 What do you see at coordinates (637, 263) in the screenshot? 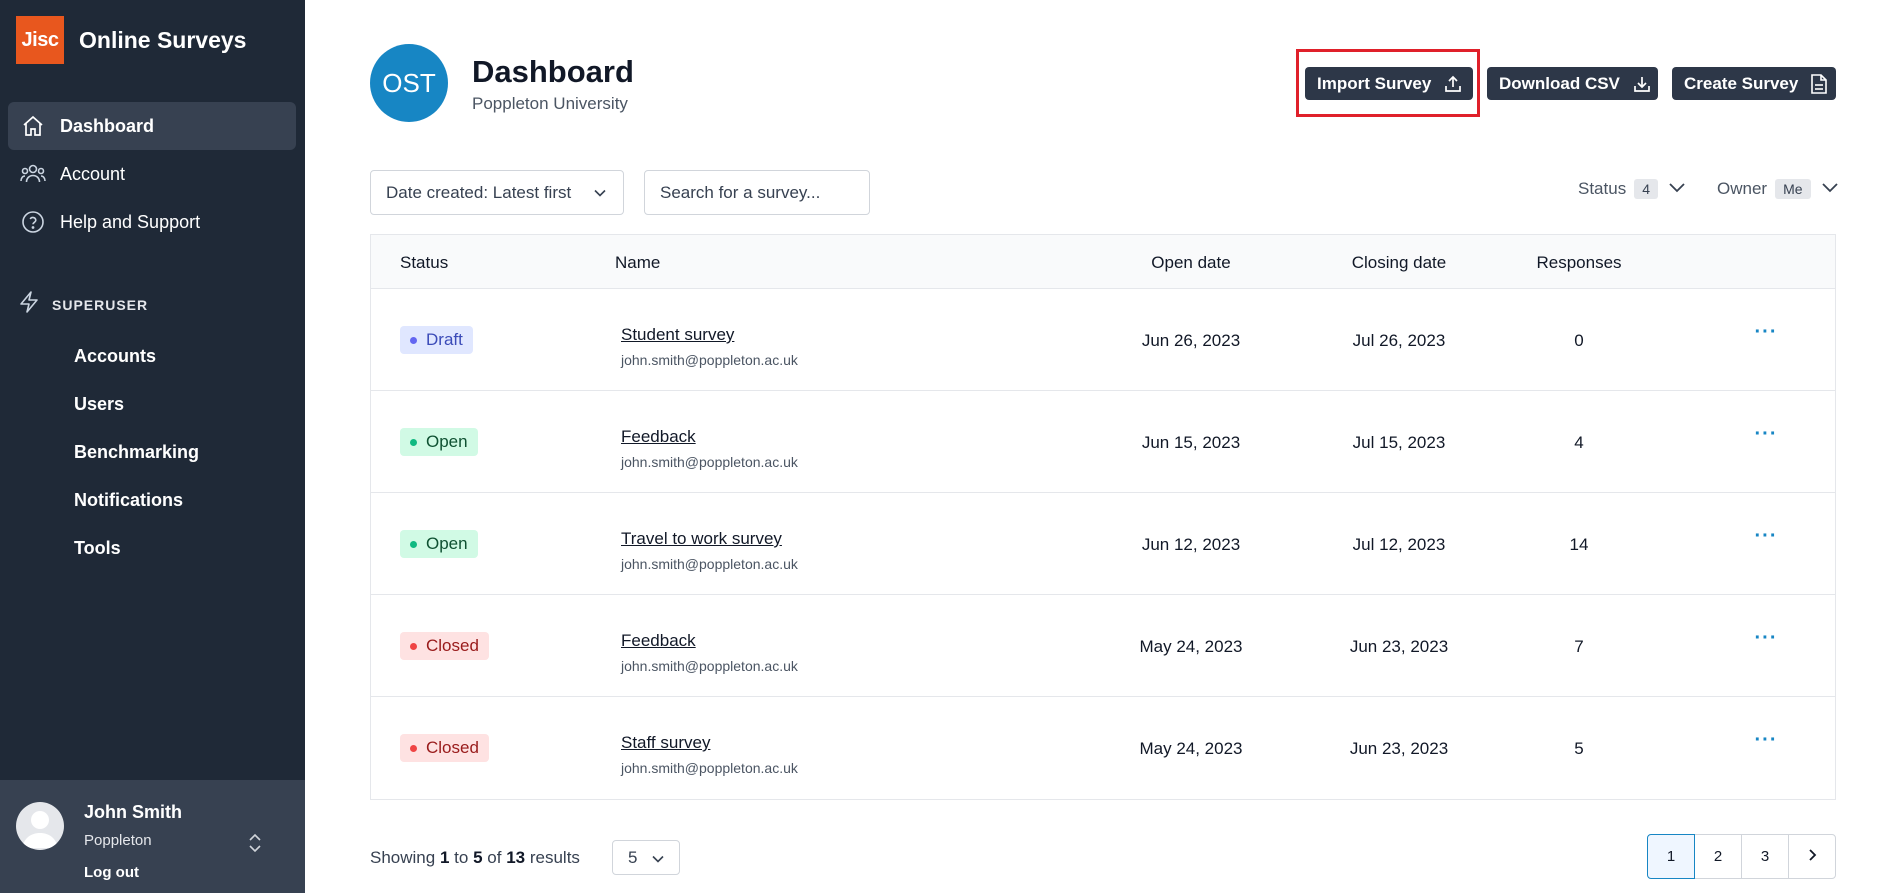
I see `header-name: Name` at bounding box center [637, 263].